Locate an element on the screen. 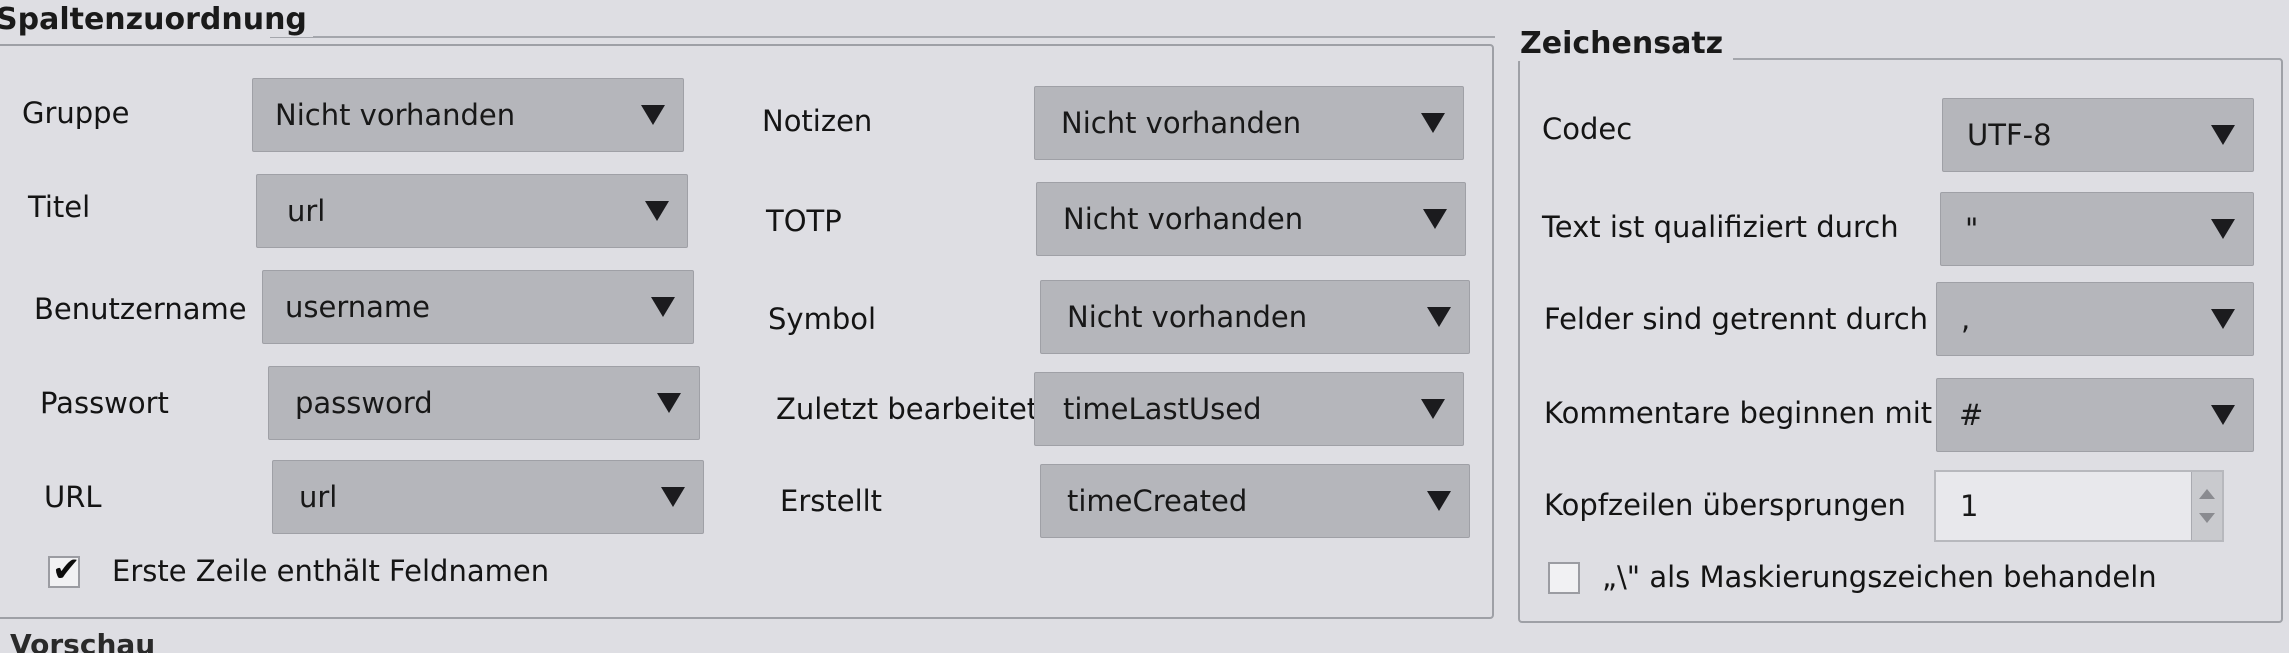 The image size is (2289, 653). comment-prefix-select: # is located at coordinates (2095, 415).